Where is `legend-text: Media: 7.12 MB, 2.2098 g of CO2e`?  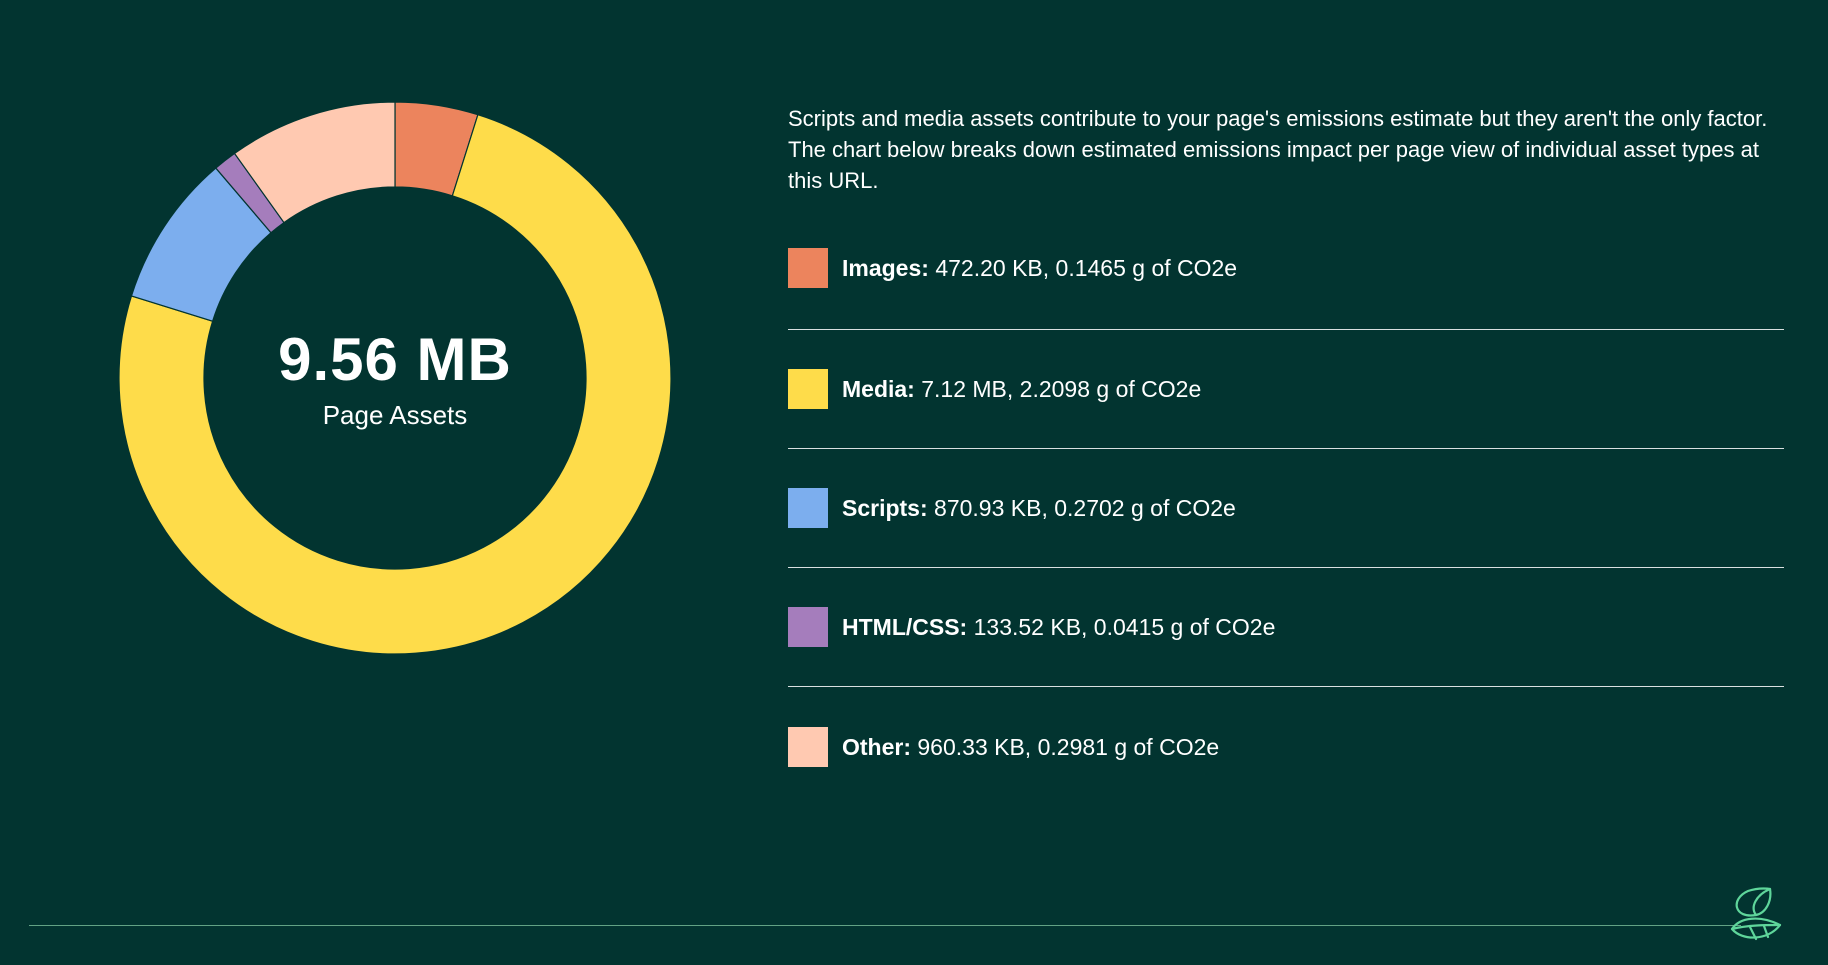 legend-text: Media: 7.12 MB, 2.2098 g of CO2e is located at coordinates (1021, 389).